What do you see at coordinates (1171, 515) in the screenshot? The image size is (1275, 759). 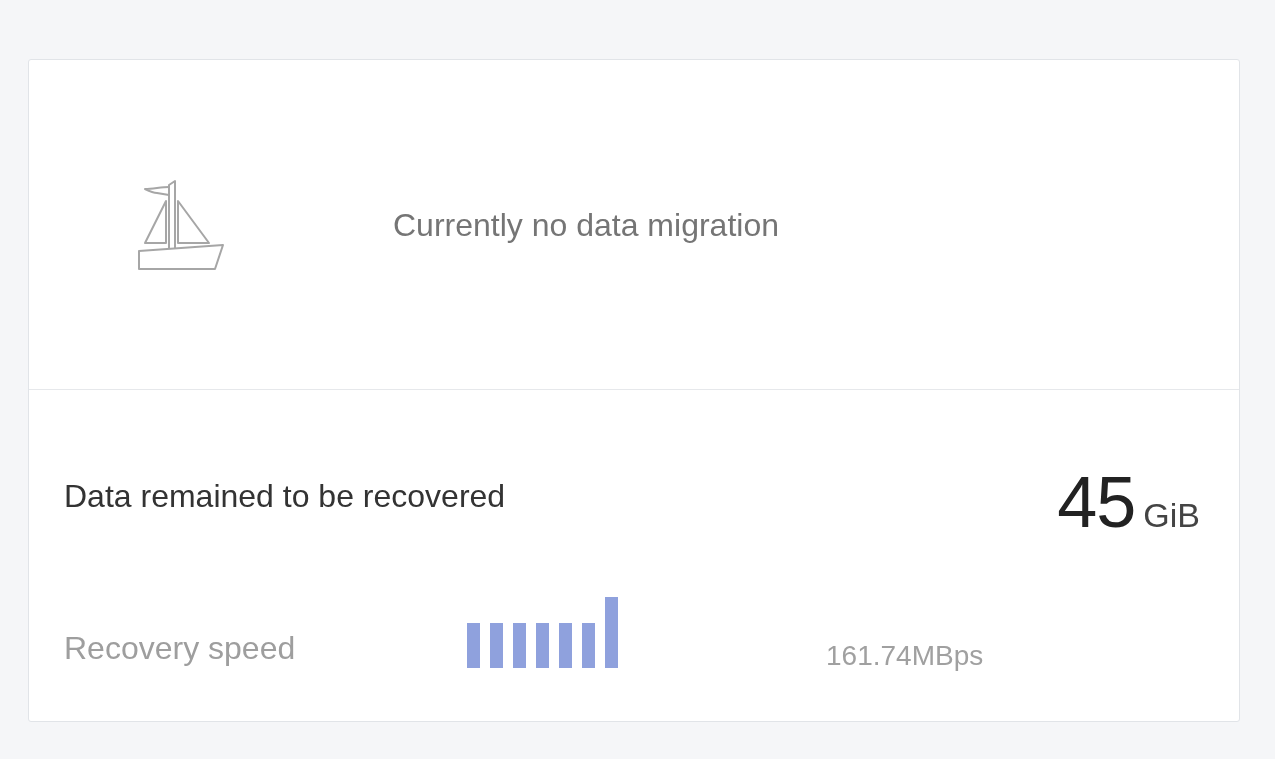 I see `remaining-unit: GiB` at bounding box center [1171, 515].